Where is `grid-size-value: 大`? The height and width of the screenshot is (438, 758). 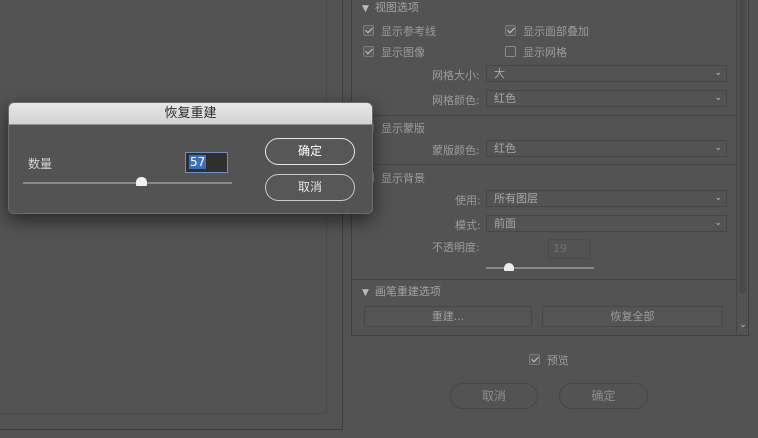
grid-size-value: 大 is located at coordinates (499, 73).